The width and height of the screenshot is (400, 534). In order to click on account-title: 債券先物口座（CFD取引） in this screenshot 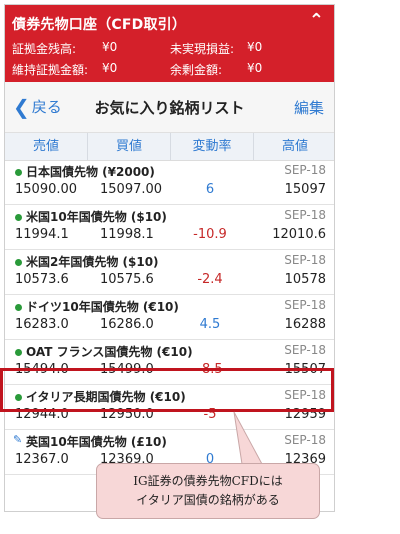, I will do `click(99, 25)`.